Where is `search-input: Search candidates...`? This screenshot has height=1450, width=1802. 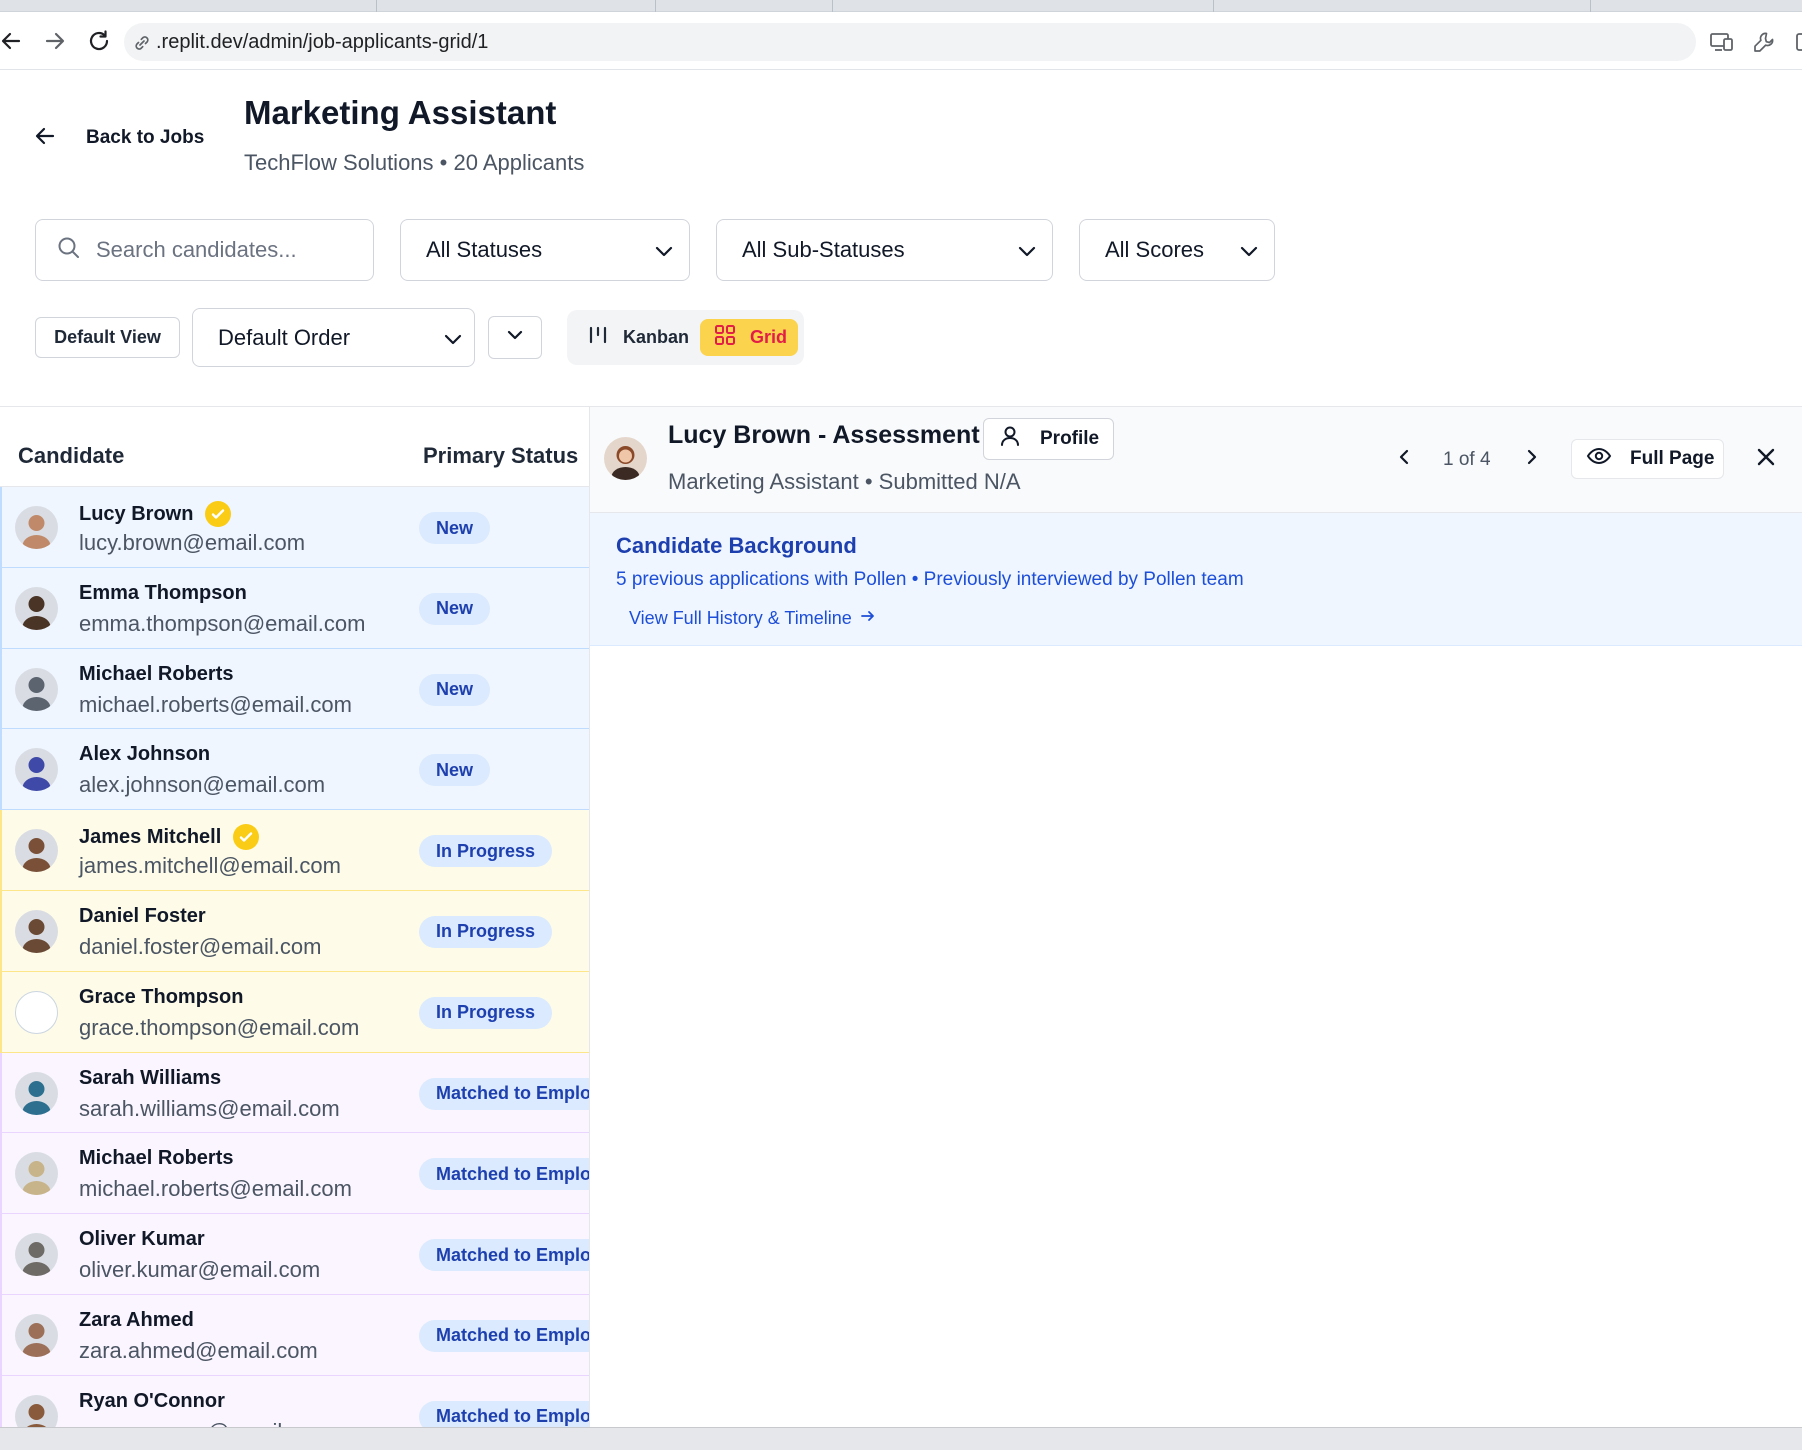
search-input: Search candidates... is located at coordinates (204, 250).